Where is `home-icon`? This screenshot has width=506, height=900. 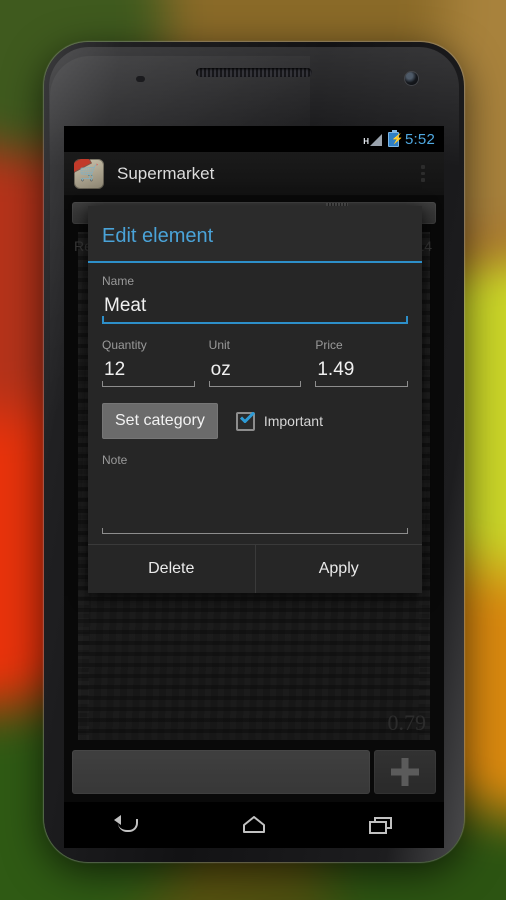
home-icon is located at coordinates (254, 825).